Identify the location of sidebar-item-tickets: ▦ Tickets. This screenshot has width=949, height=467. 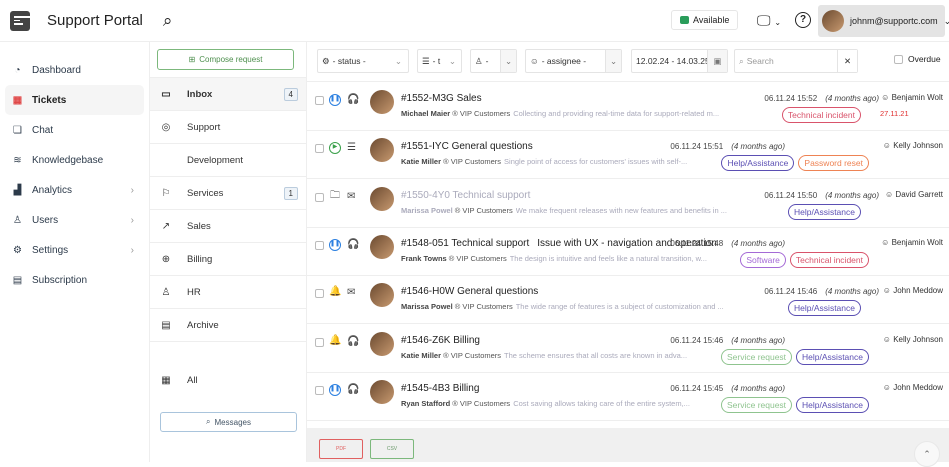
(74, 100).